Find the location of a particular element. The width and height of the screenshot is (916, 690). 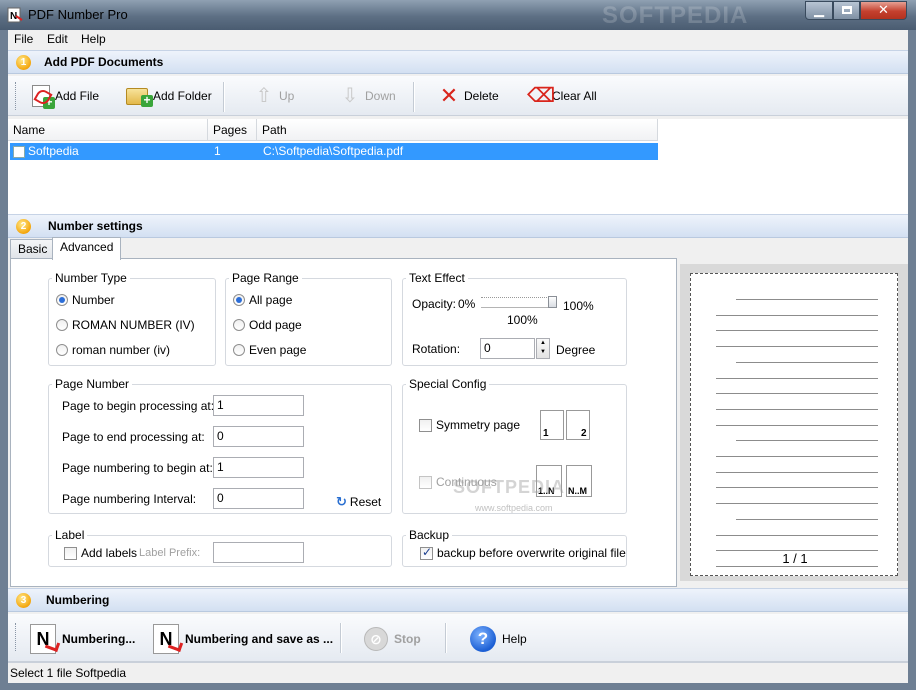

rotation-input: 0 is located at coordinates (507, 348).